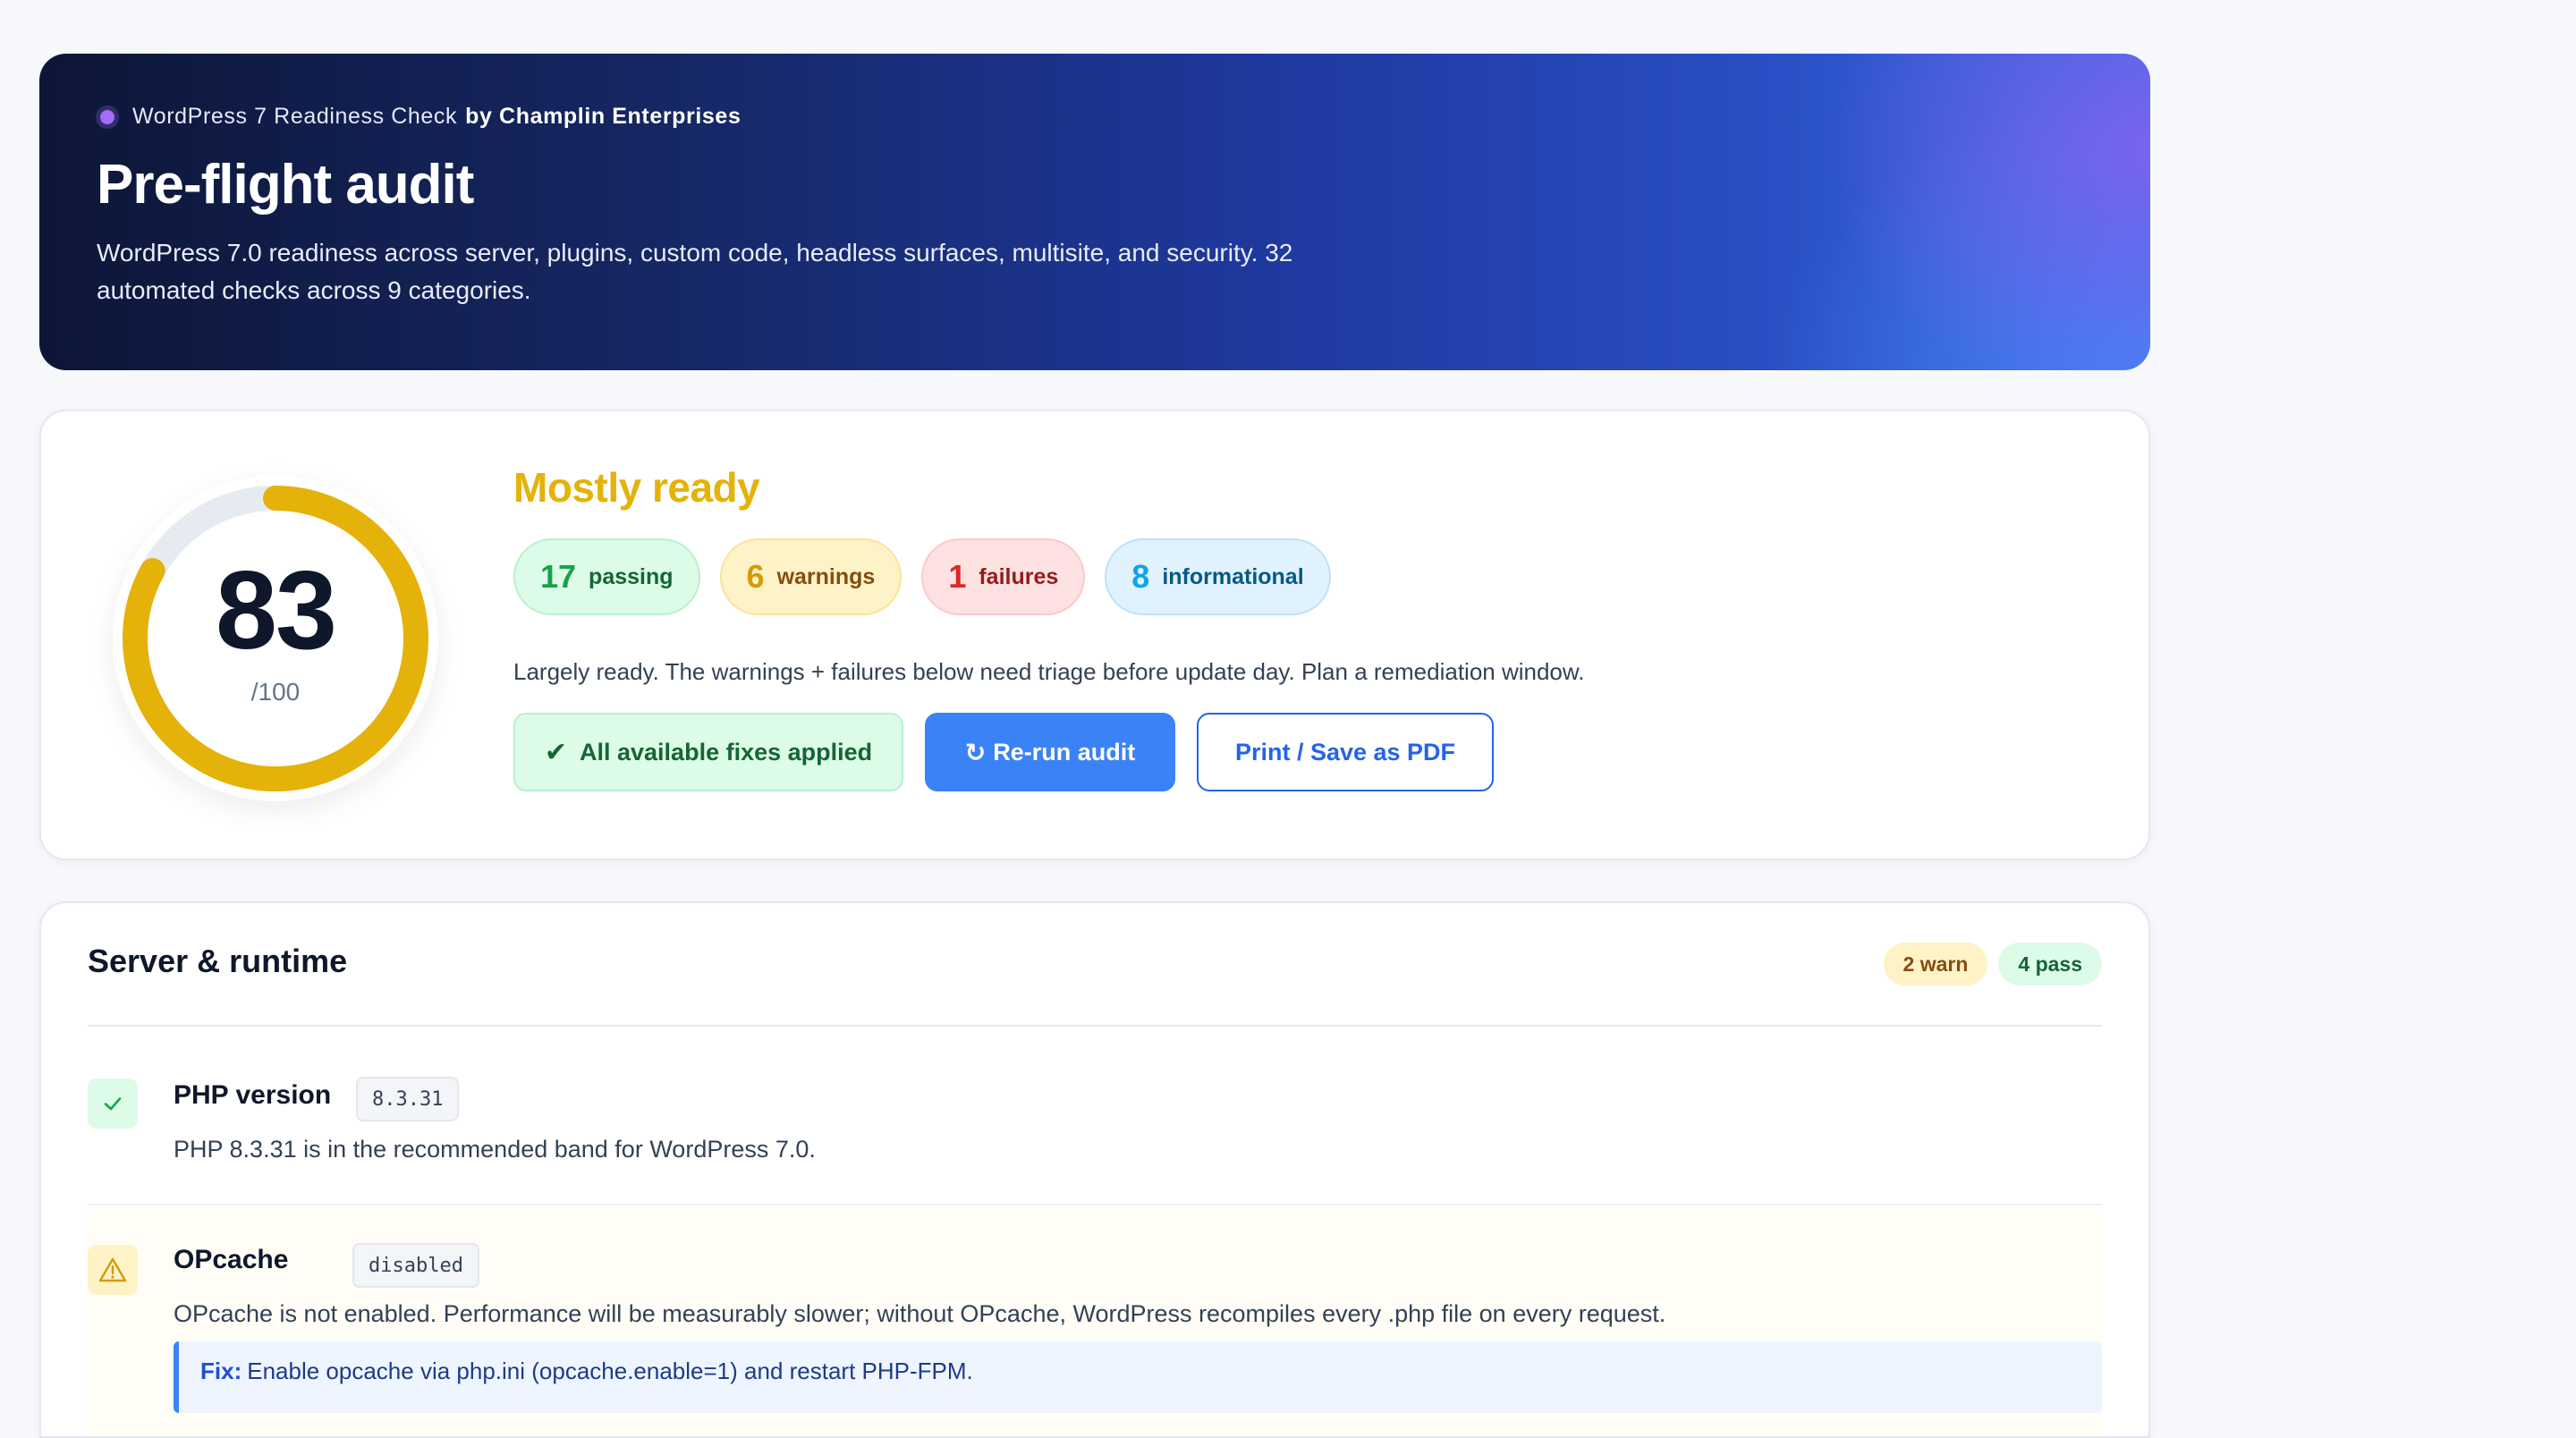 This screenshot has width=2576, height=1438. I want to click on print-pdf-label: Print / Save as PDF, so click(1345, 752).